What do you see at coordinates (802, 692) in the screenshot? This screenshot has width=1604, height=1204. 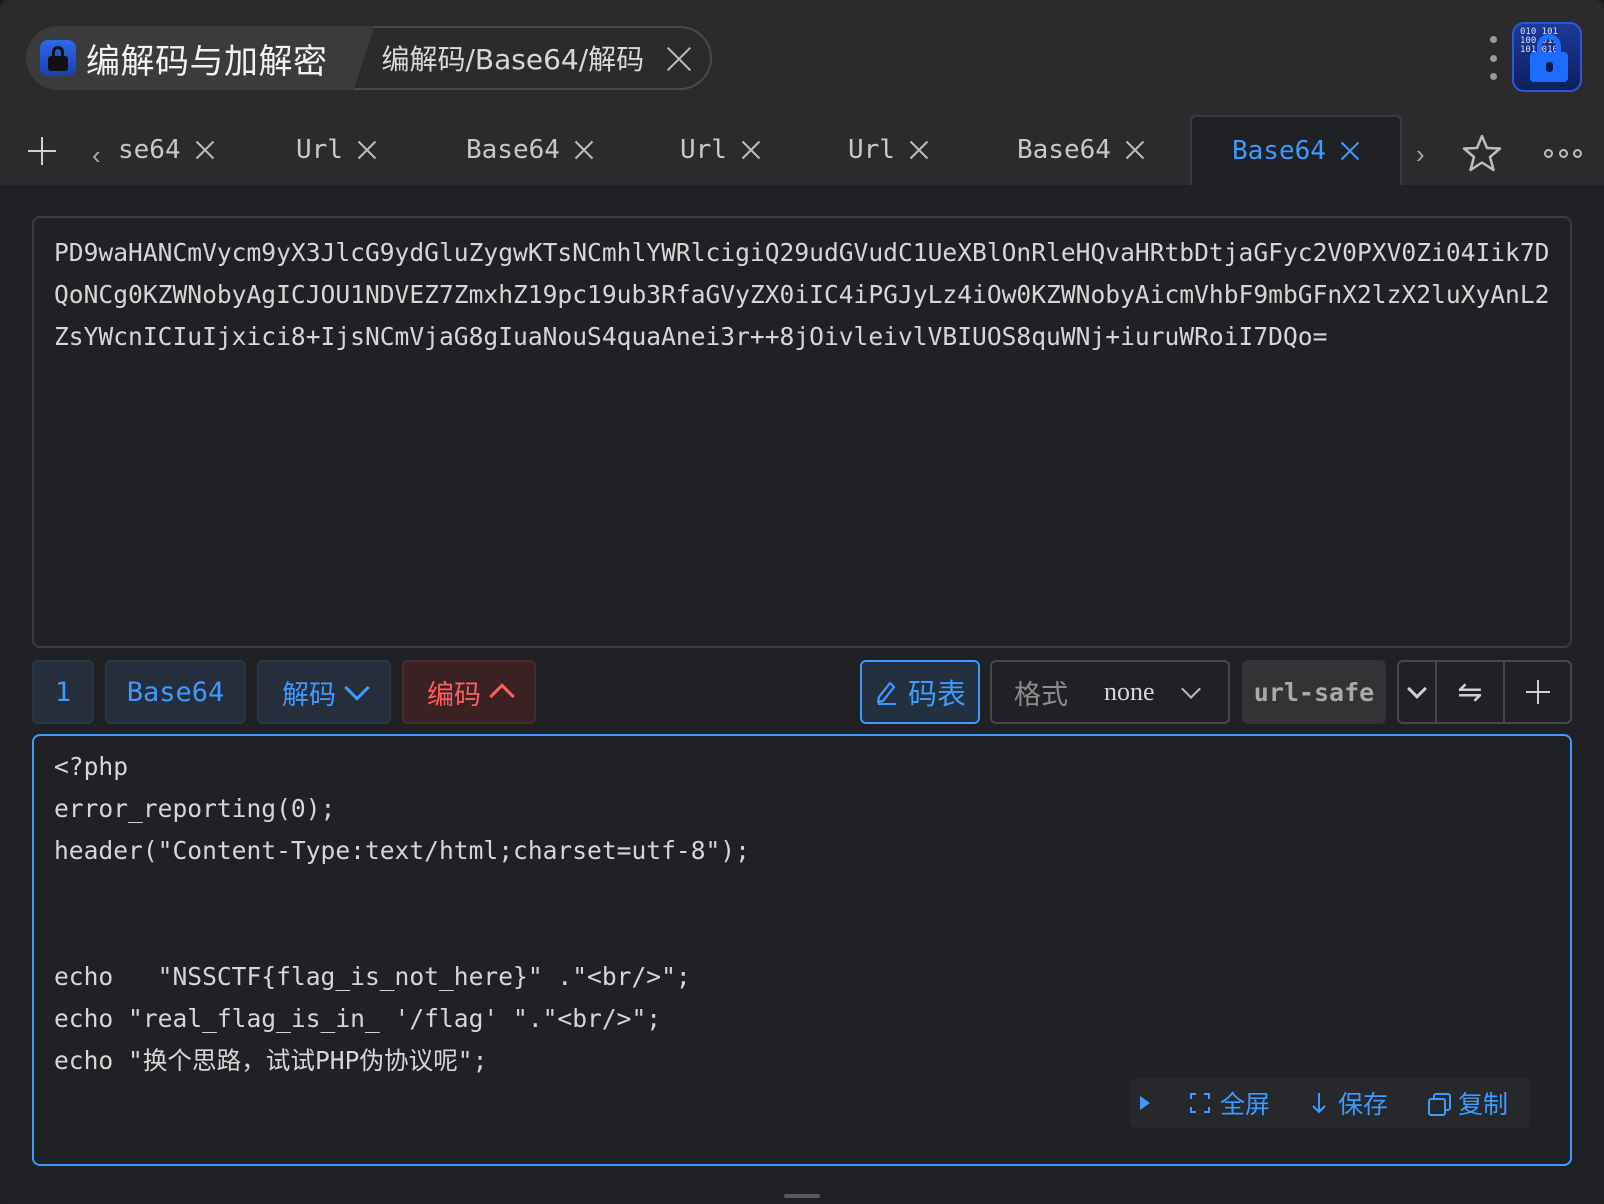 I see `operation-toolbar: 1 Base64 解码 编码 码表 格式 none url-safe ⇋` at bounding box center [802, 692].